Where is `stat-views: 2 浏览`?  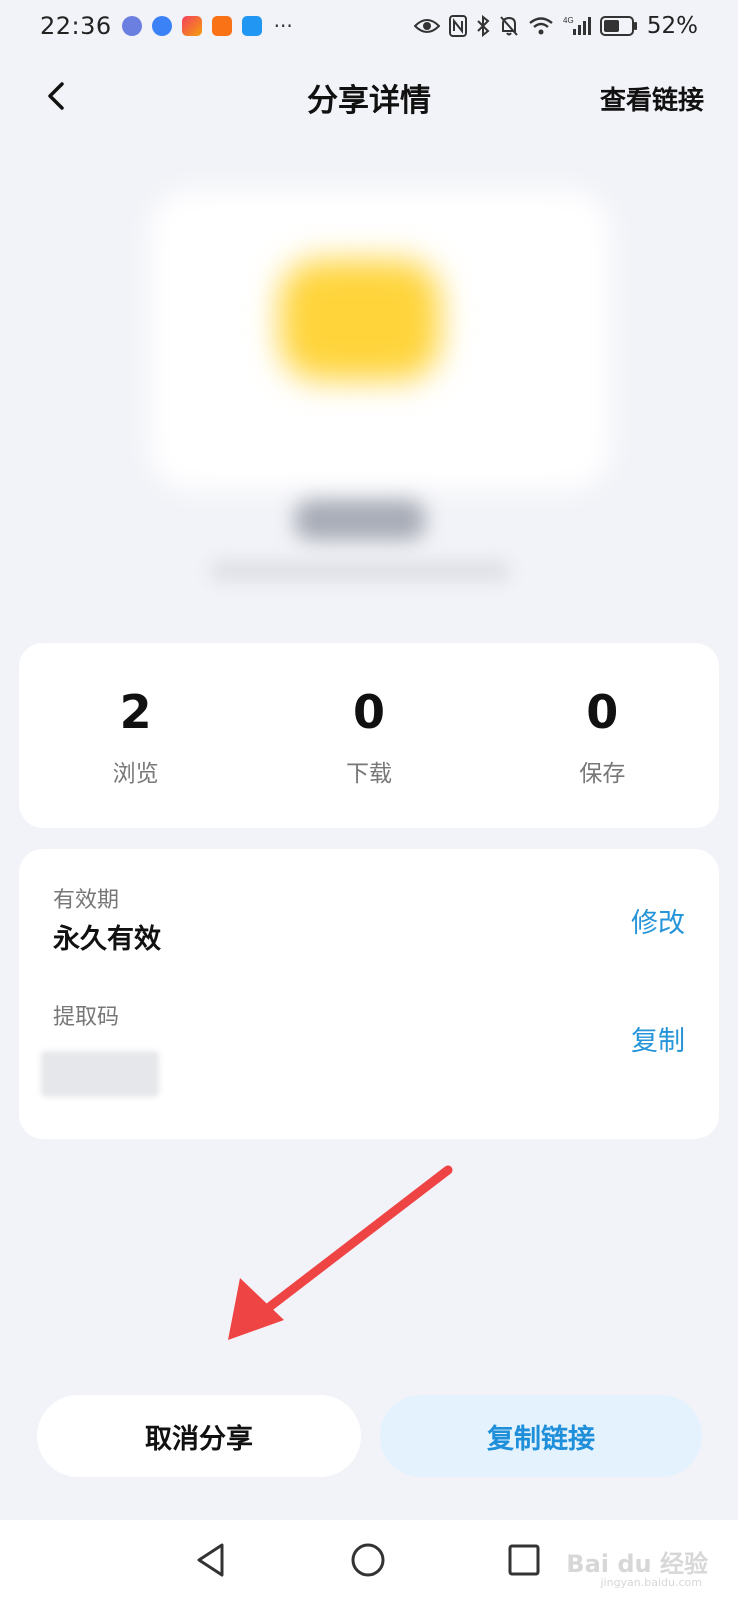
stat-views: 2 浏览 is located at coordinates (136, 736).